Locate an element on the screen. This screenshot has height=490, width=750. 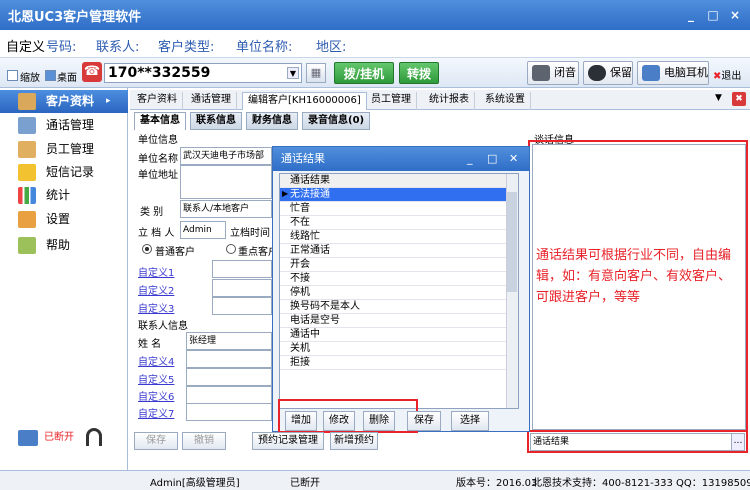
list-item: 无法接通 is located at coordinates (393, 195).